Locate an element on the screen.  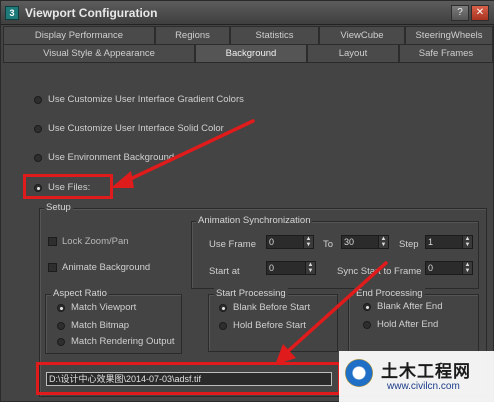
watermark: 土木工程网 www.civilcn.com is located at coordinates (416, 376).